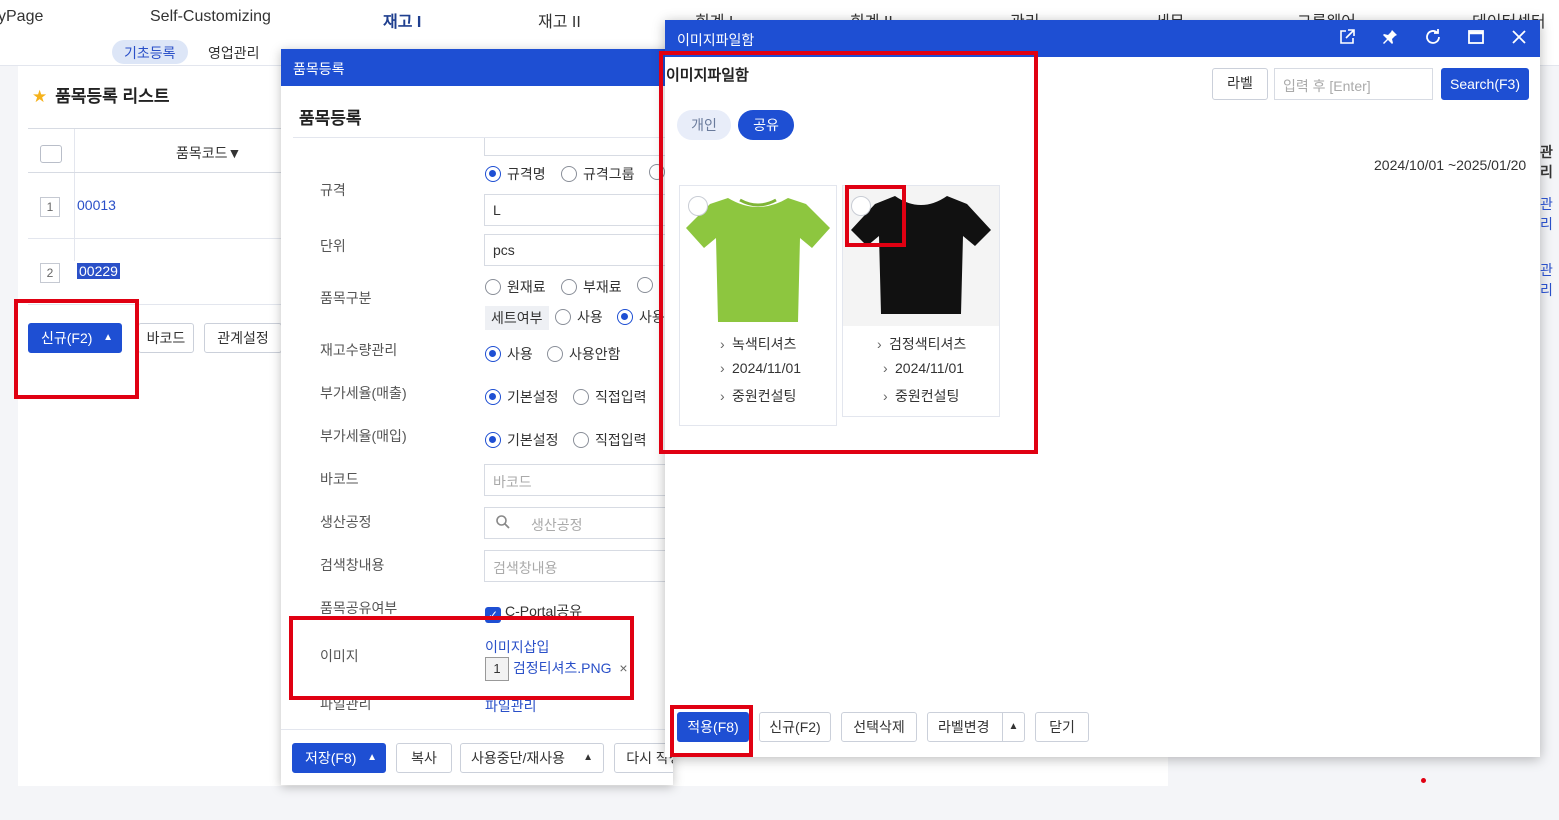  I want to click on set-use-radio-2: 사용, so click(641, 317).